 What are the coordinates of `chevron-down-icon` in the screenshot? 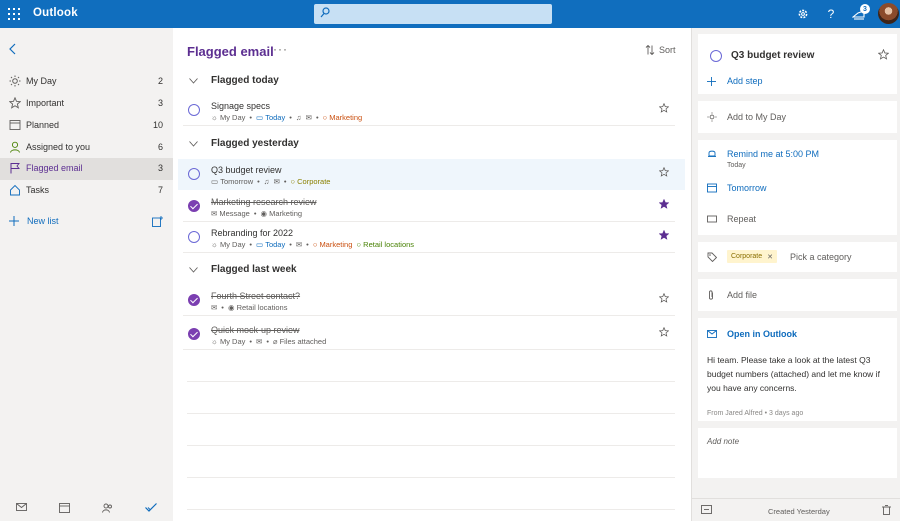 It's located at (194, 80).